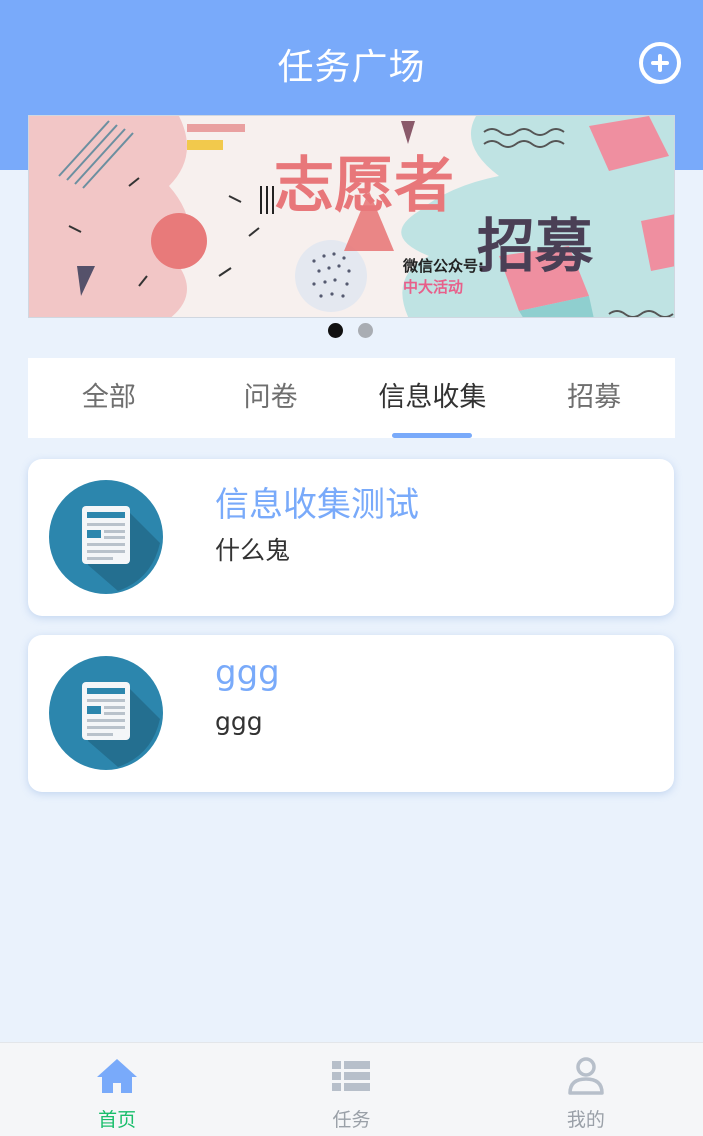 Image resolution: width=703 pixels, height=1136 pixels. I want to click on tabbar-label-profile: 我的, so click(585, 1120).